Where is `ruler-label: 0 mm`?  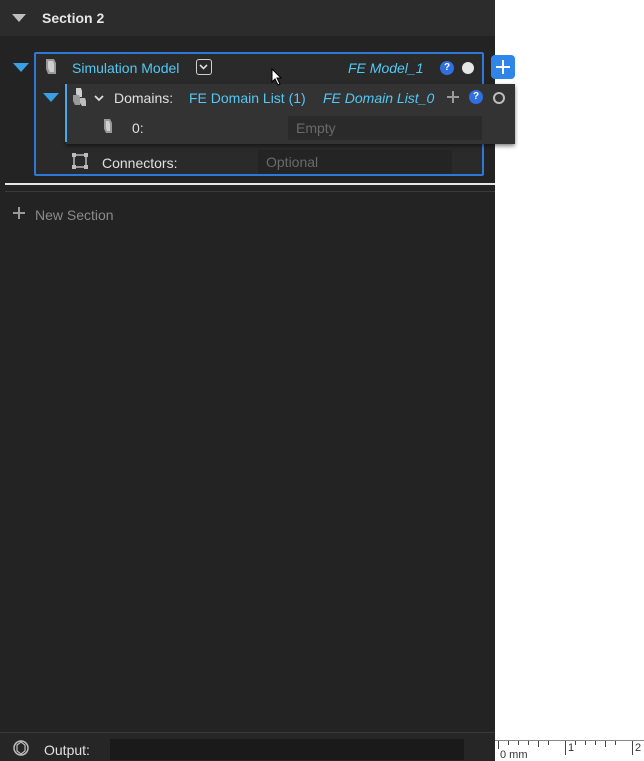
ruler-label: 0 mm is located at coordinates (514, 755).